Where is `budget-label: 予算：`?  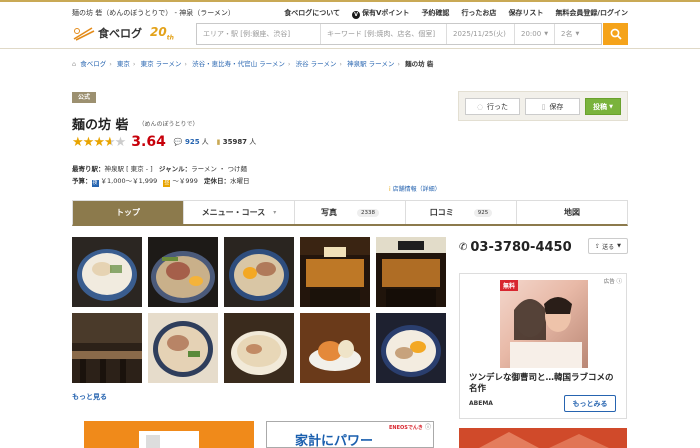
budget-label: 予算： is located at coordinates (82, 181).